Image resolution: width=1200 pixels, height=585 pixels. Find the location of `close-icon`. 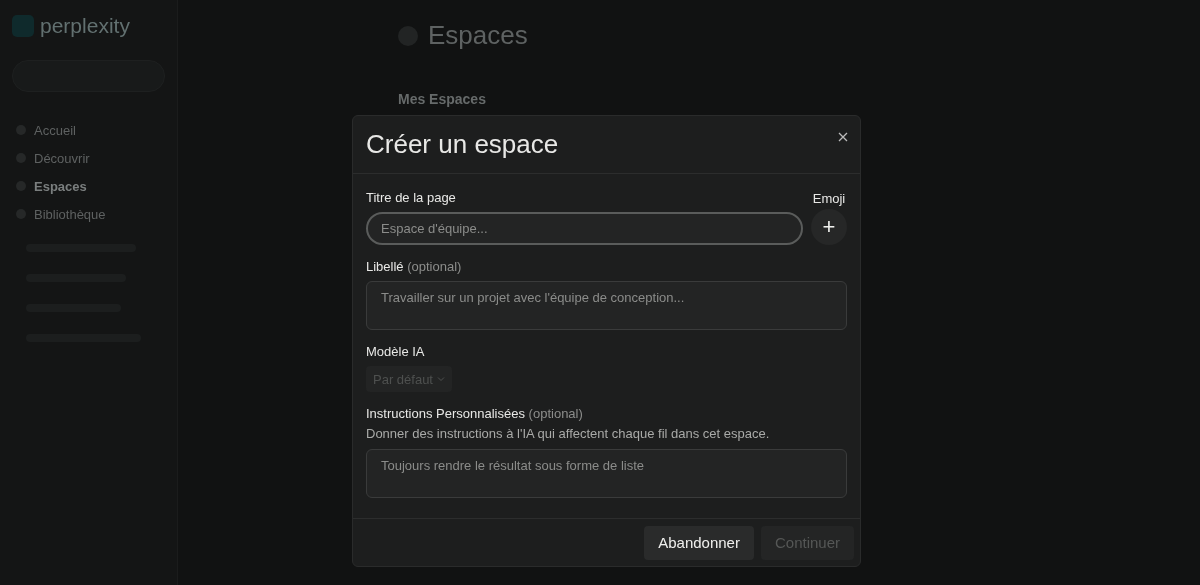

close-icon is located at coordinates (843, 136).